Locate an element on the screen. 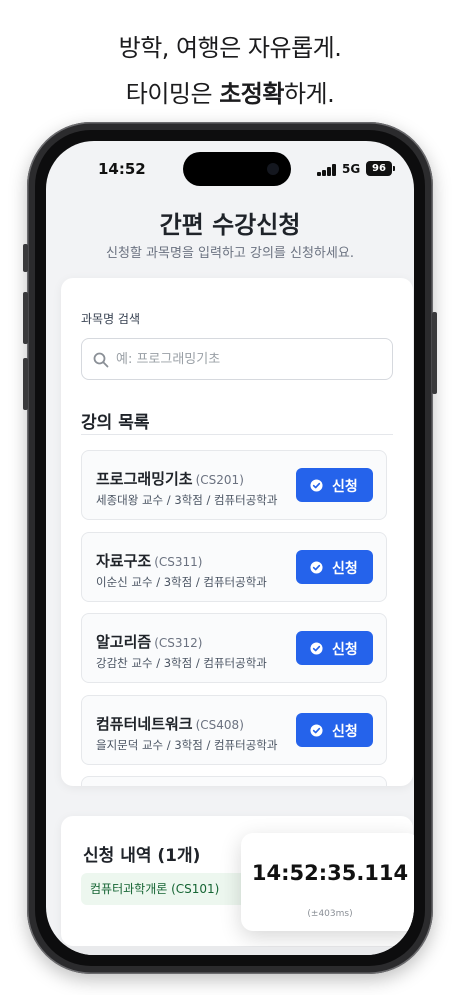 This screenshot has height=995, width=460. status-bar: 14:52 5G 96 is located at coordinates (230, 172).